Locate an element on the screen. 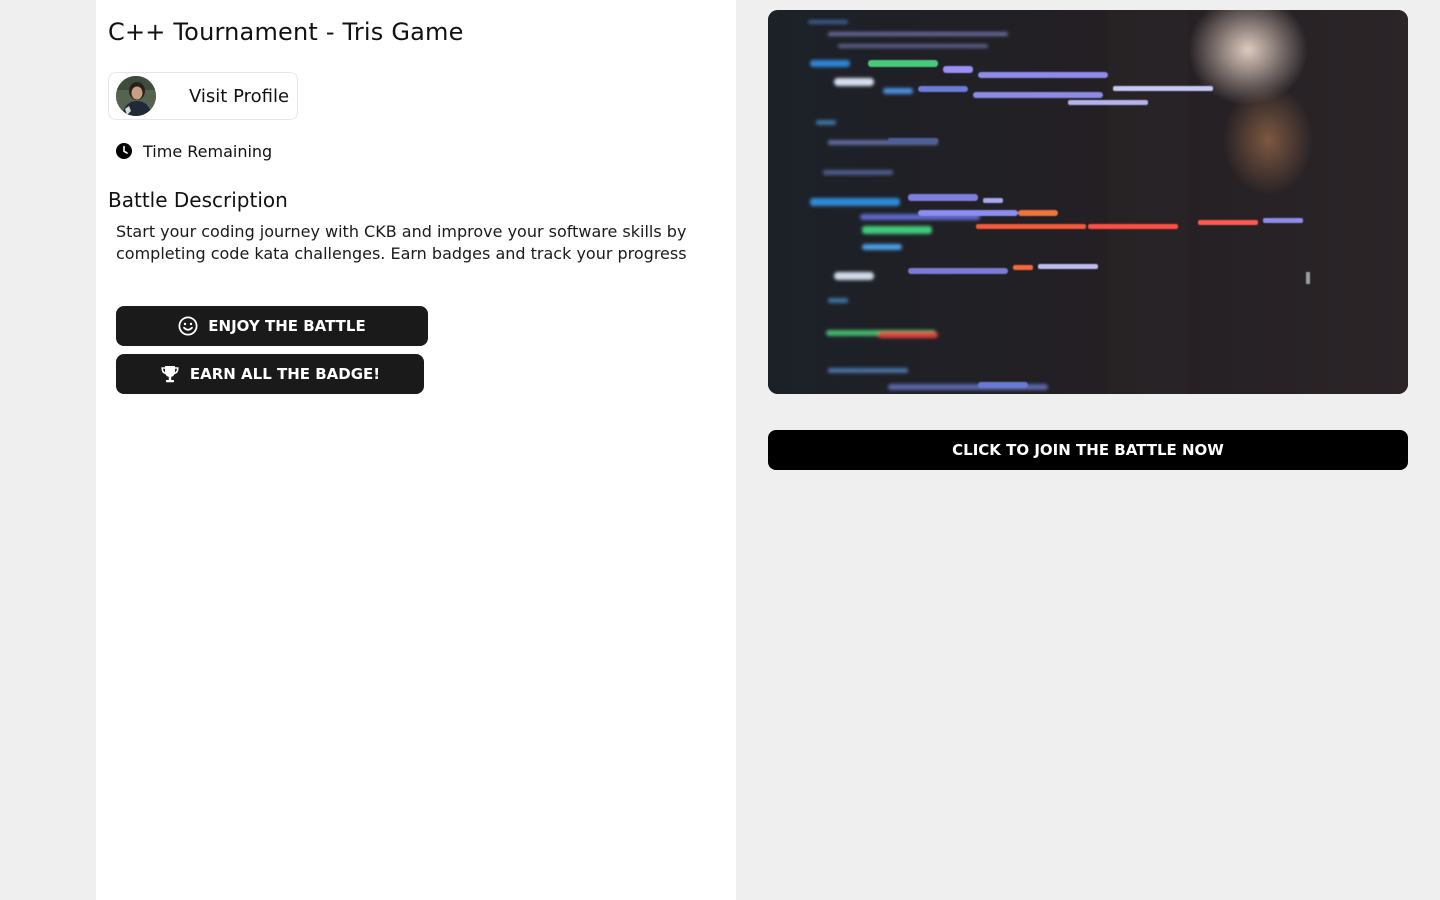  time-remaining-label: Time Remaining is located at coordinates (208, 151).